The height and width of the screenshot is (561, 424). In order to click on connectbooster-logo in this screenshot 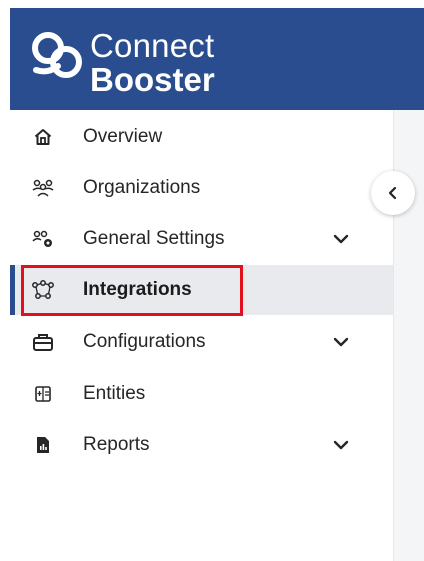, I will do `click(57, 55)`.